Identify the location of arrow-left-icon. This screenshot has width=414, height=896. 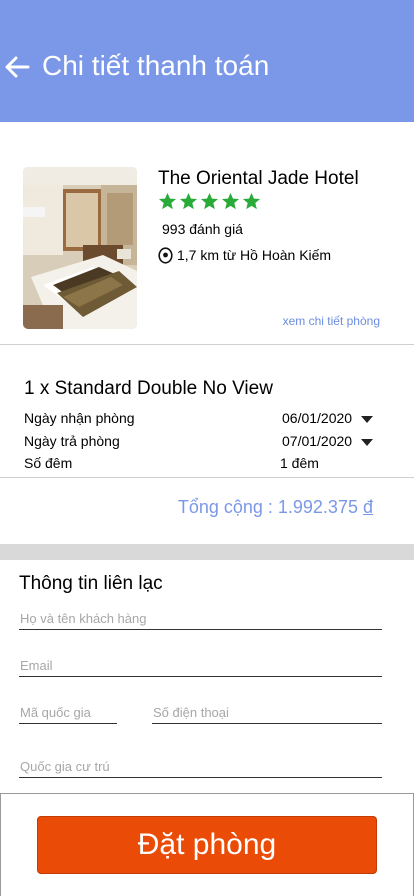
(17, 67).